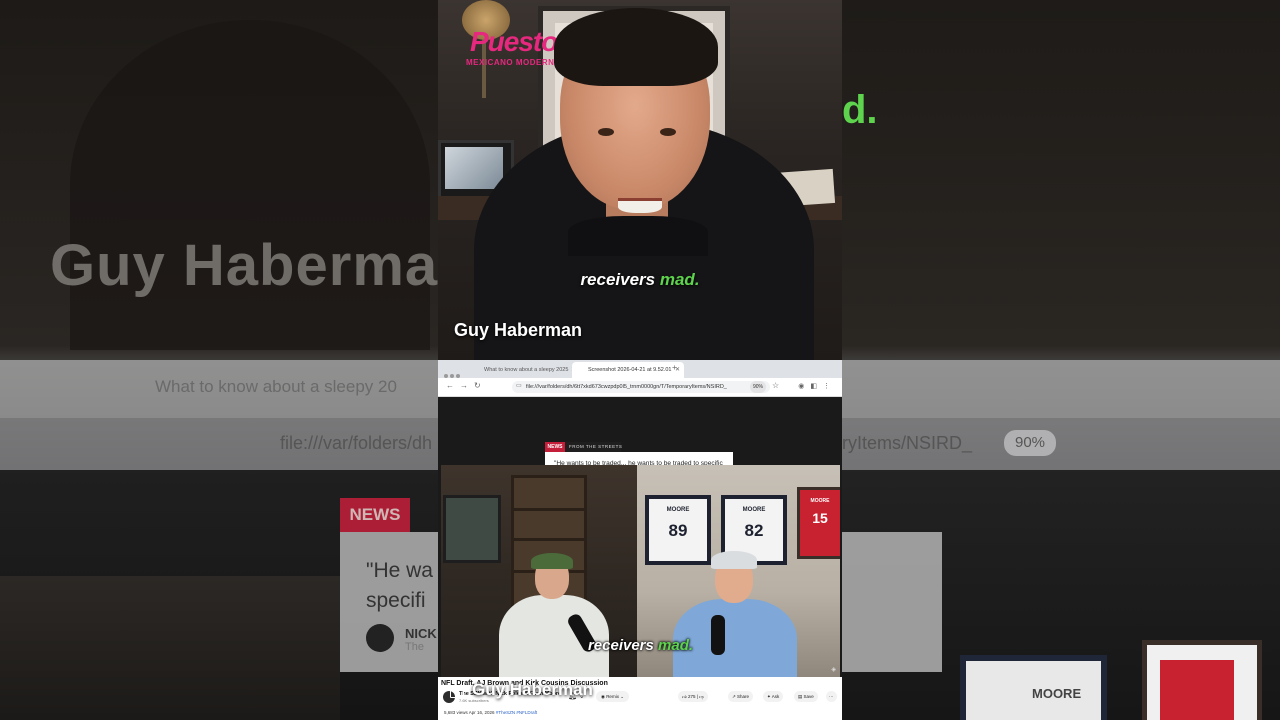 The height and width of the screenshot is (720, 1280). I want to click on zoom-badge: 90%, so click(758, 387).